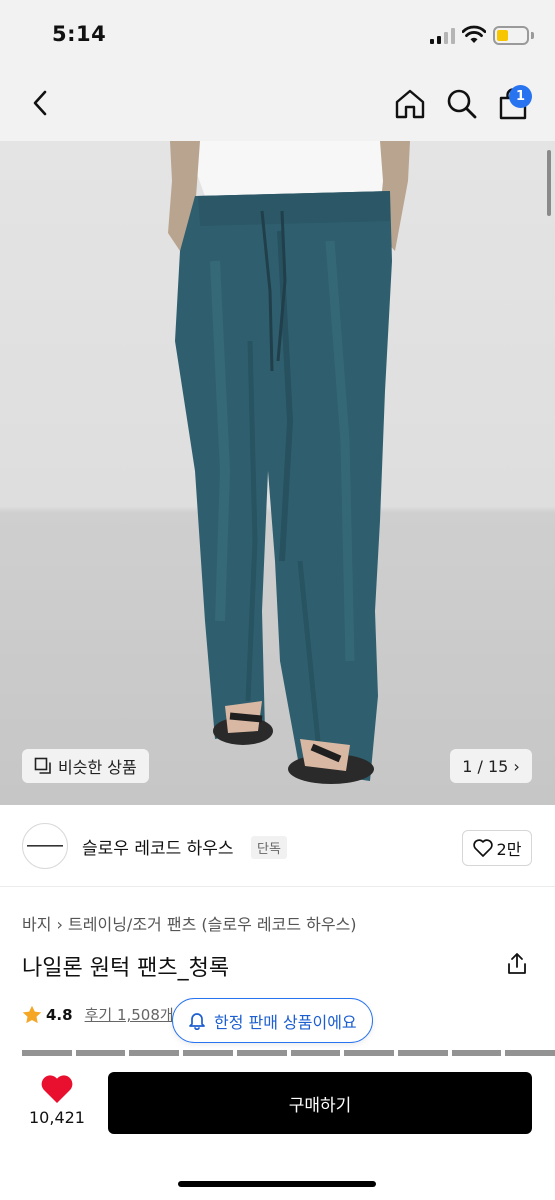  What do you see at coordinates (126, 968) in the screenshot?
I see `product-title: 나일론 원턱 팬츠_청록` at bounding box center [126, 968].